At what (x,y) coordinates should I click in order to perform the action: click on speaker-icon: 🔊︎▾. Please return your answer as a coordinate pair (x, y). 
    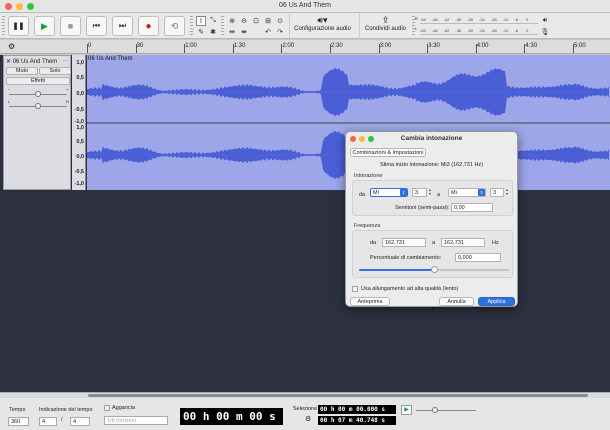
    Looking at the image, I should click on (322, 19).